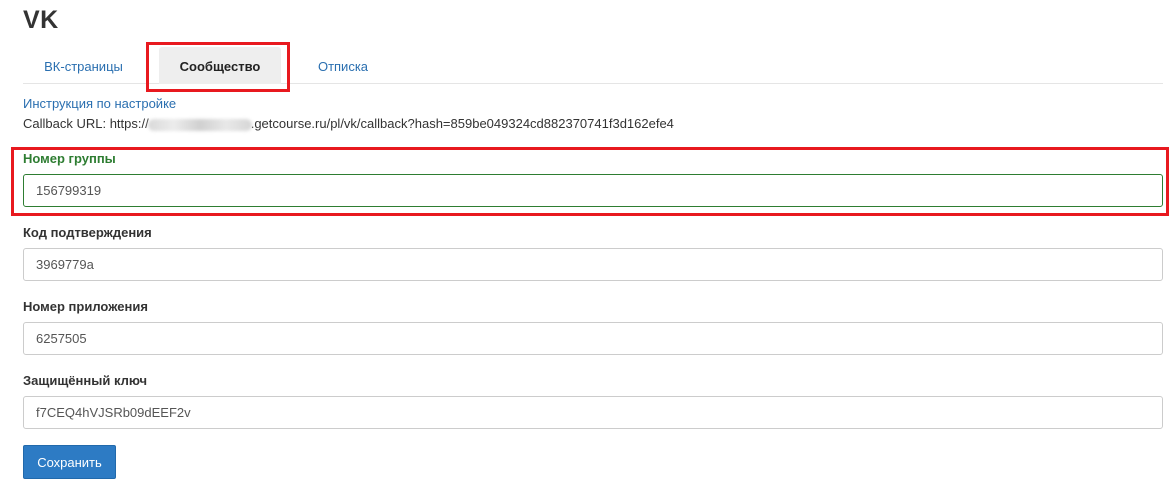 The height and width of the screenshot is (485, 1173). What do you see at coordinates (99, 103) in the screenshot?
I see `setup-instruction-link: Инструкция по настройке` at bounding box center [99, 103].